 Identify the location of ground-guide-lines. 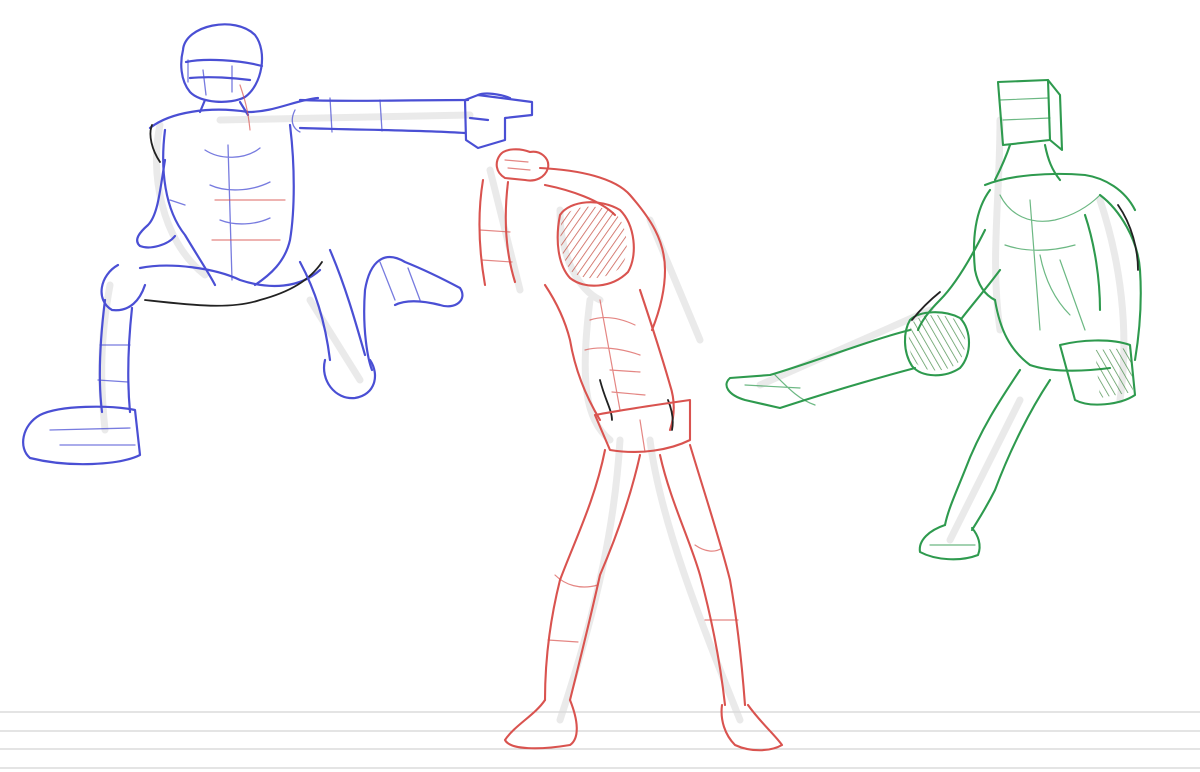
(600, 740).